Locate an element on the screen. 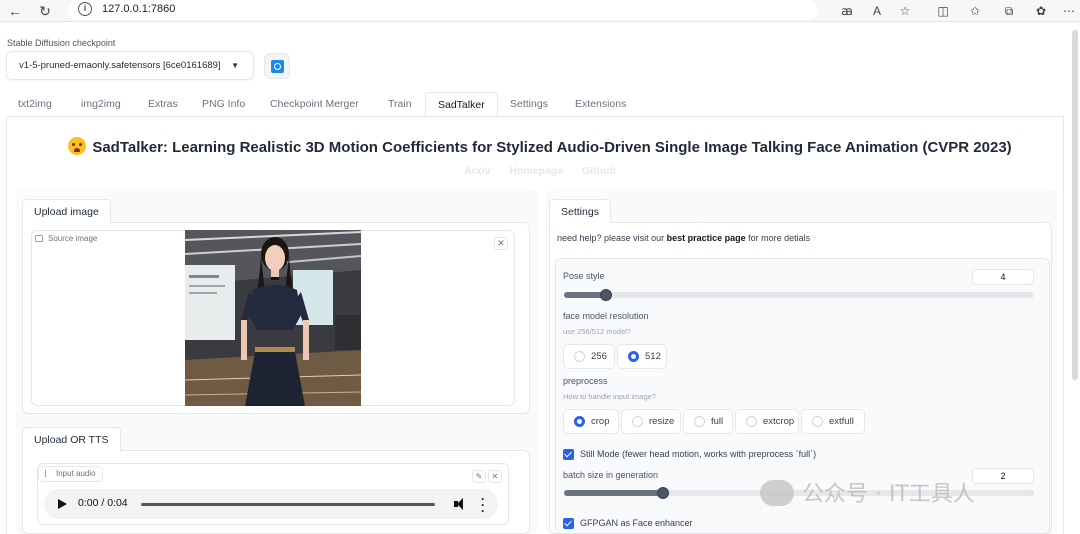 This screenshot has height=534, width=1080. url-text: 127.0.0.1:7860 is located at coordinates (138, 9).